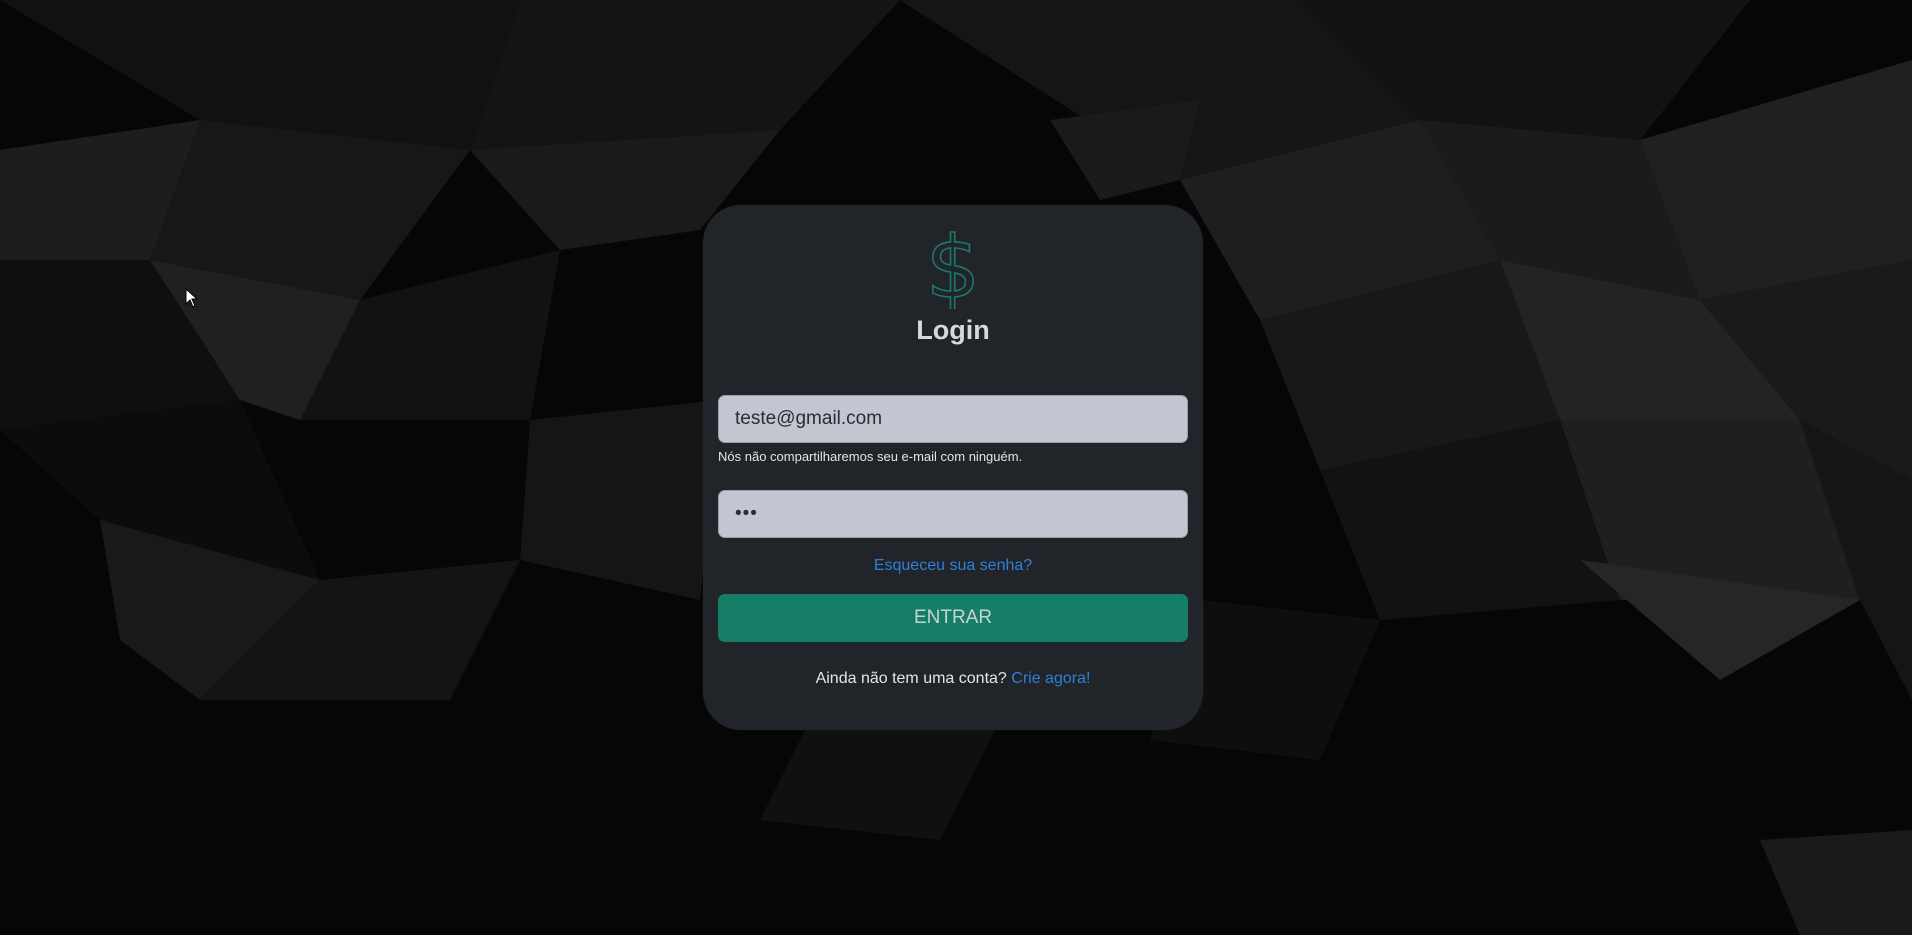 The image size is (1912, 935). I want to click on mouse-pointer-icon, so click(192, 300).